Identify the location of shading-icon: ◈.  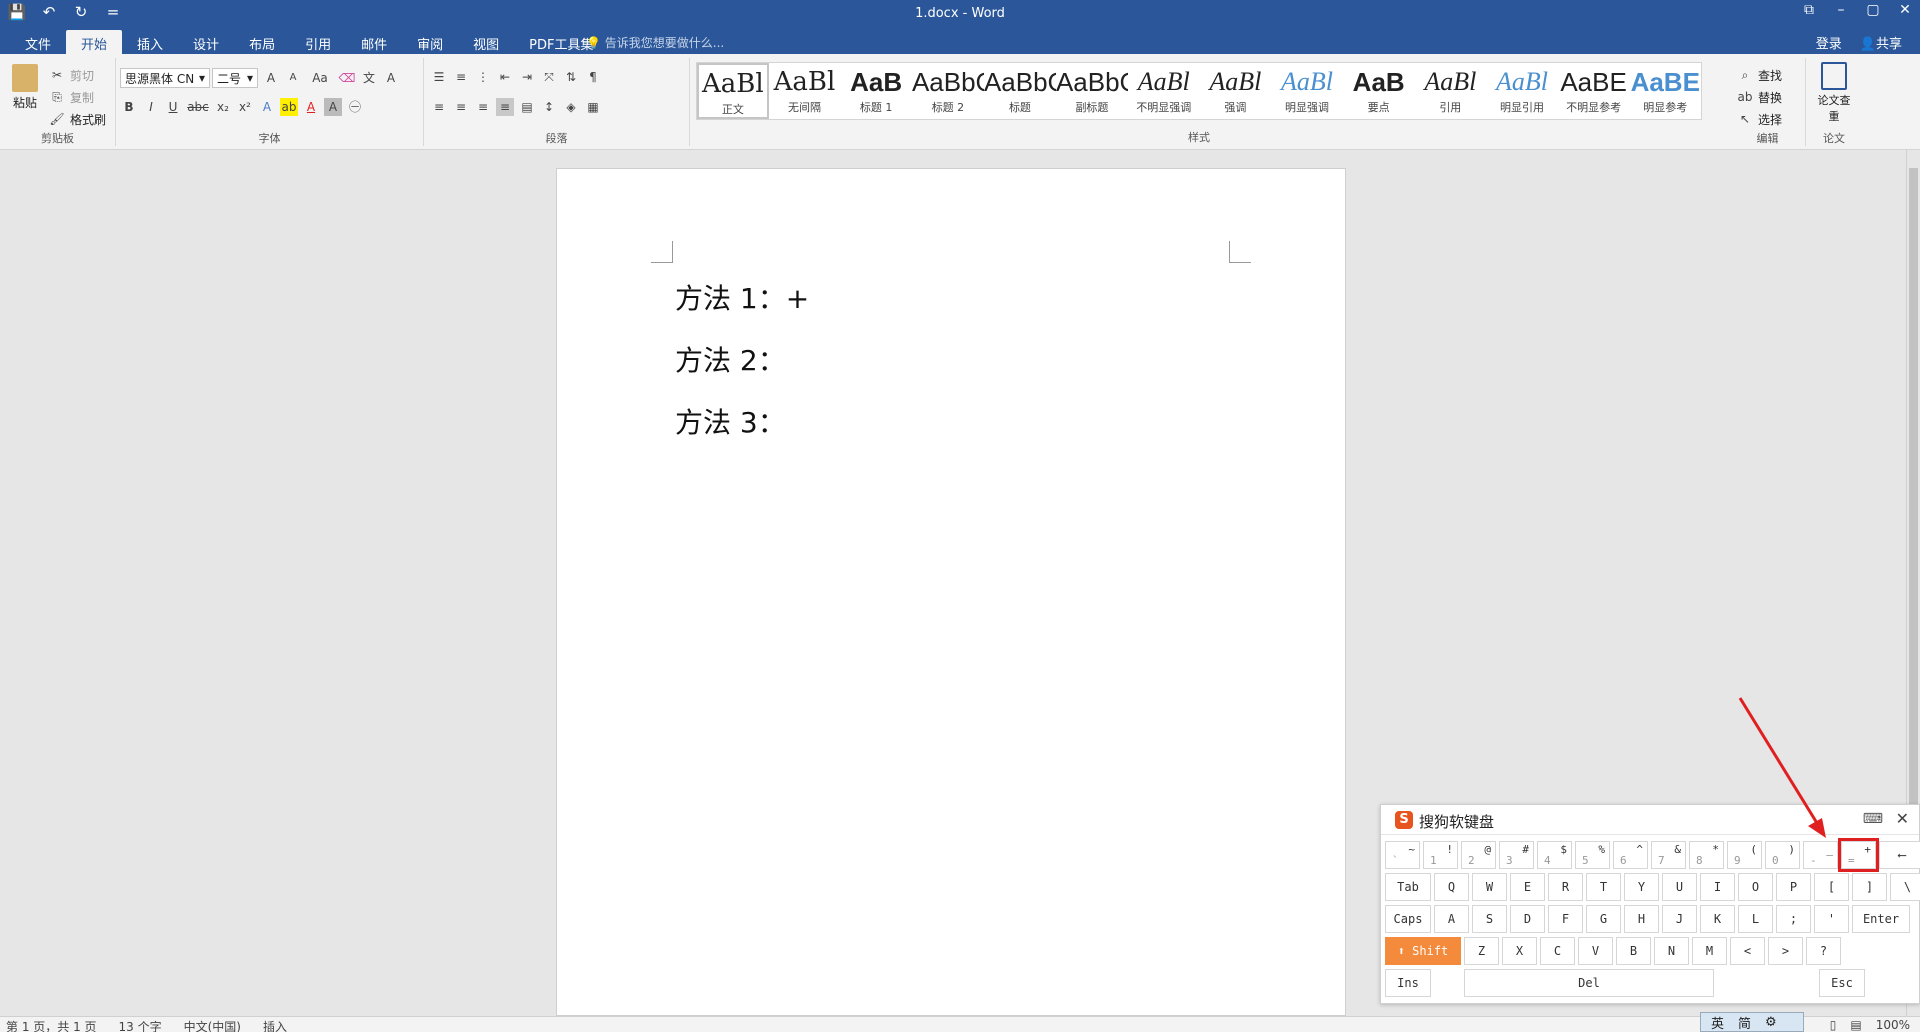
(571, 107).